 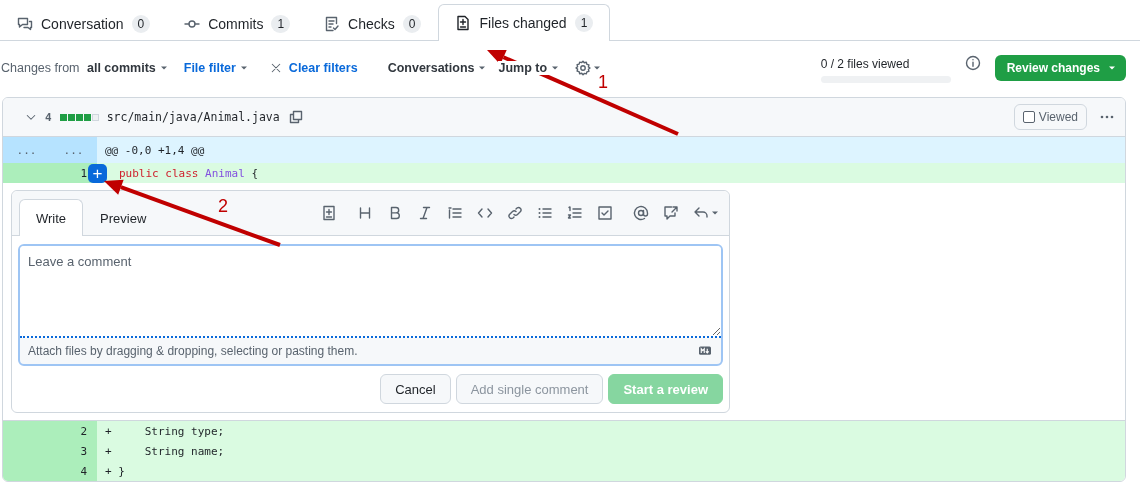 I want to click on checkbox, so click(x=1028, y=117).